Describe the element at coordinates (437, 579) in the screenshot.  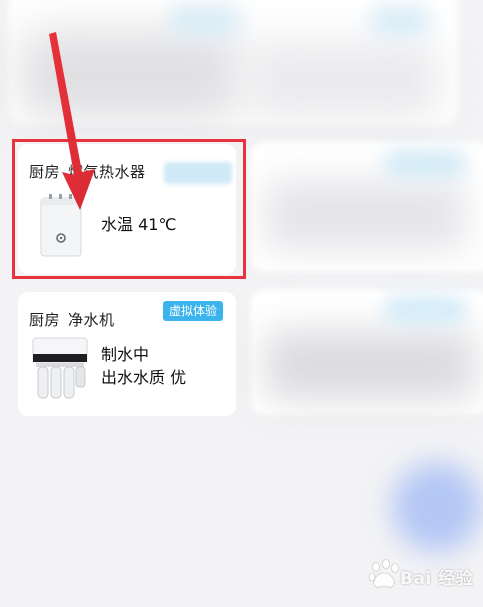
I see `watermark-text: Bai 经验` at that location.